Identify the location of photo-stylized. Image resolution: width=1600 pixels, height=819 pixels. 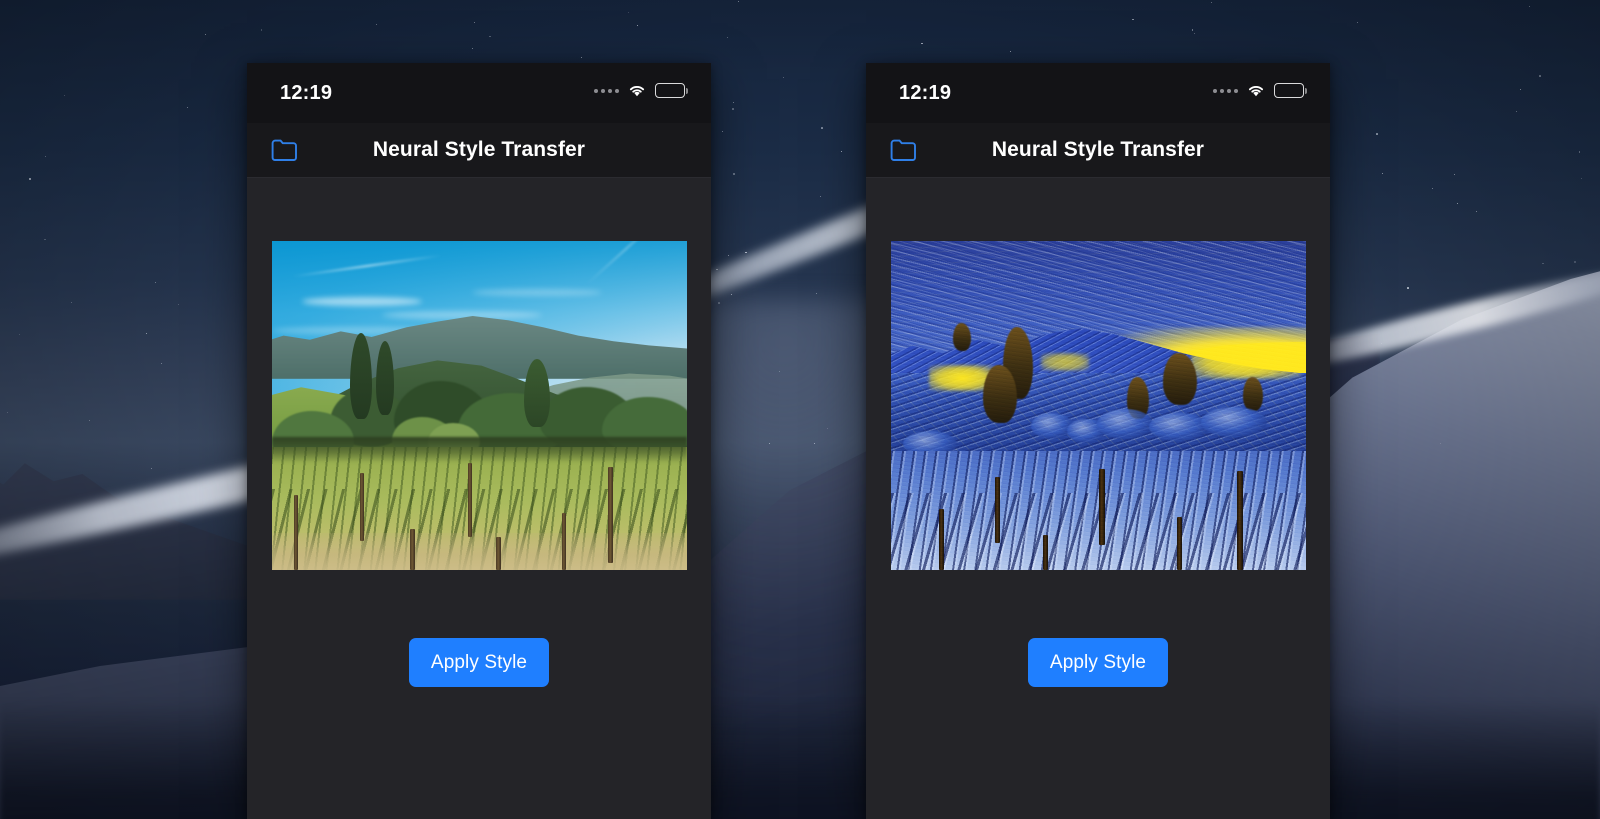
(1098, 405).